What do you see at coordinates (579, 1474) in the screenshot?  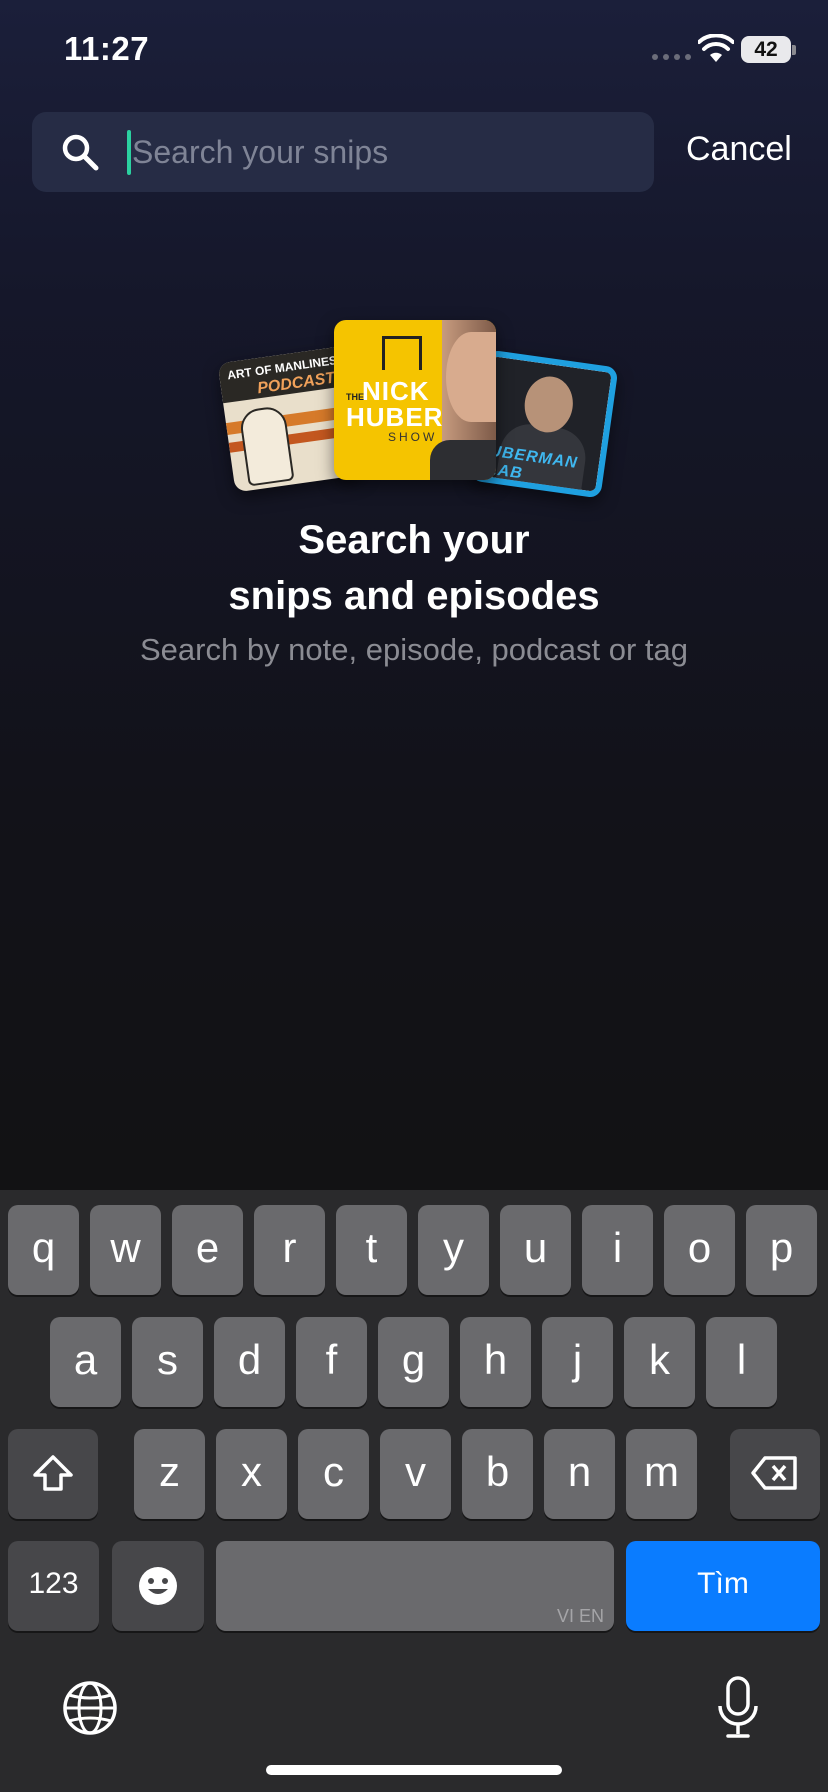 I see `key-n: n` at bounding box center [579, 1474].